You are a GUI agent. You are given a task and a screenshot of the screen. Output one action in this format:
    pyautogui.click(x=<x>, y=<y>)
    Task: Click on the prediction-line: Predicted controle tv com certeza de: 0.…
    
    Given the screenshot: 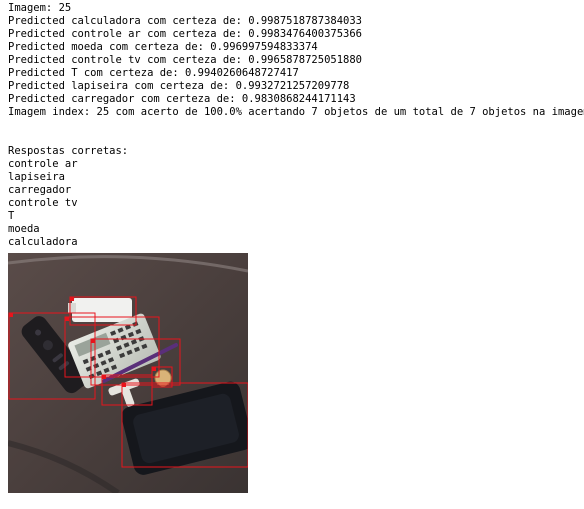 What is the action you would take?
    pyautogui.click(x=185, y=60)
    